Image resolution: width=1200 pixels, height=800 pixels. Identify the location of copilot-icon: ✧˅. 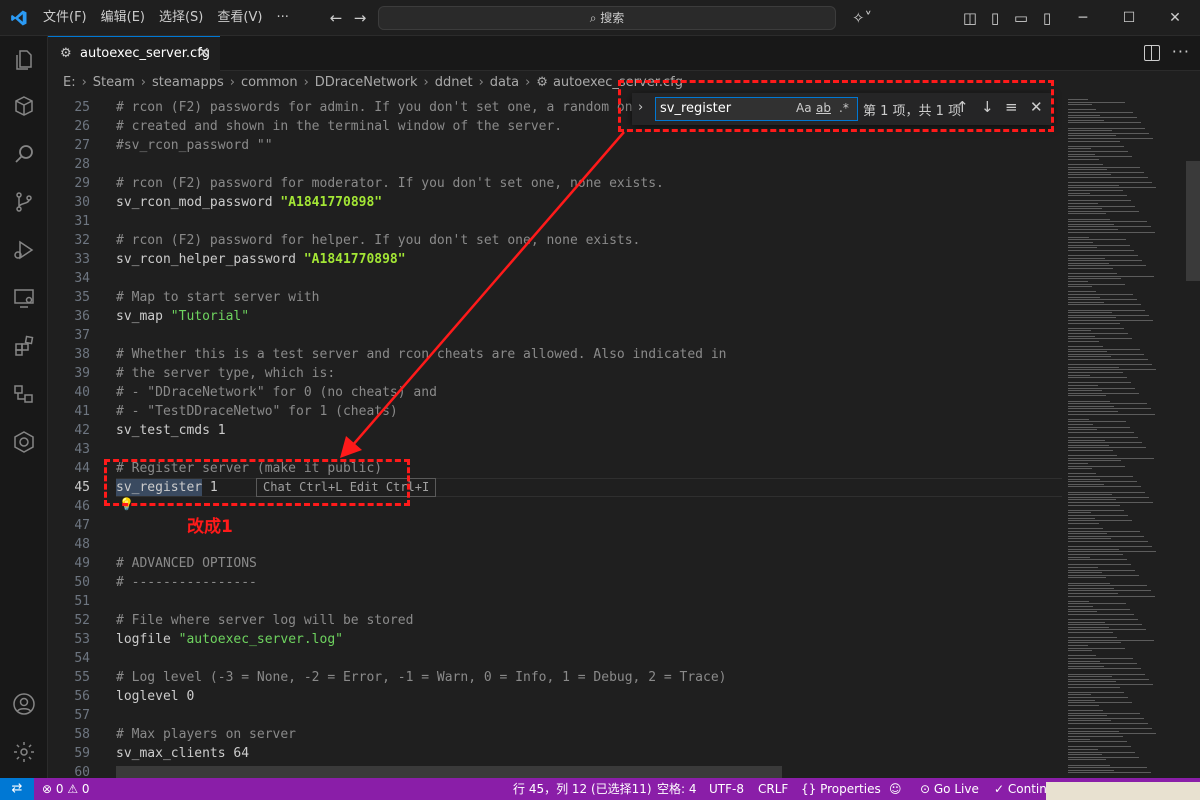
(862, 18).